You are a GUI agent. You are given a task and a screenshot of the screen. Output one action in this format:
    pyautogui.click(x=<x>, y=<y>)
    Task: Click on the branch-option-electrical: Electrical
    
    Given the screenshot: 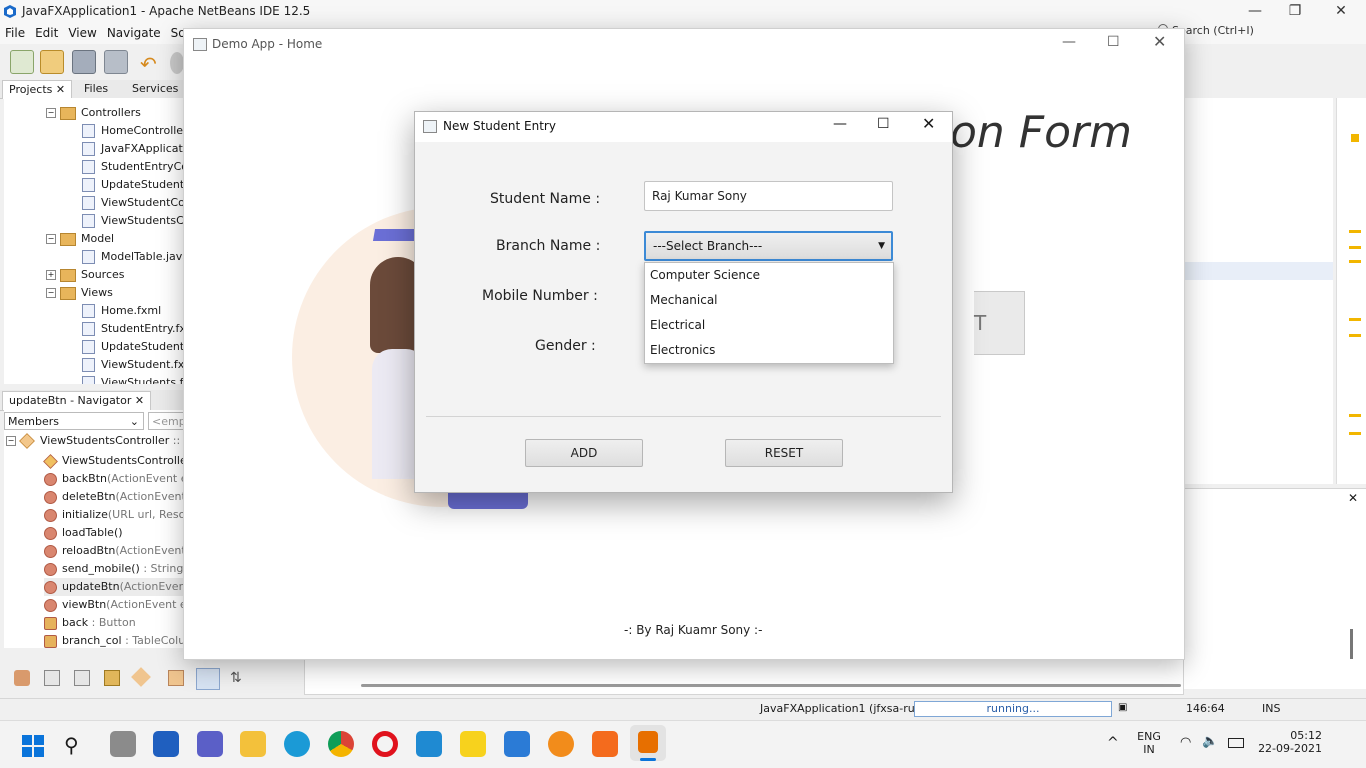 What is the action you would take?
    pyautogui.click(x=769, y=325)
    